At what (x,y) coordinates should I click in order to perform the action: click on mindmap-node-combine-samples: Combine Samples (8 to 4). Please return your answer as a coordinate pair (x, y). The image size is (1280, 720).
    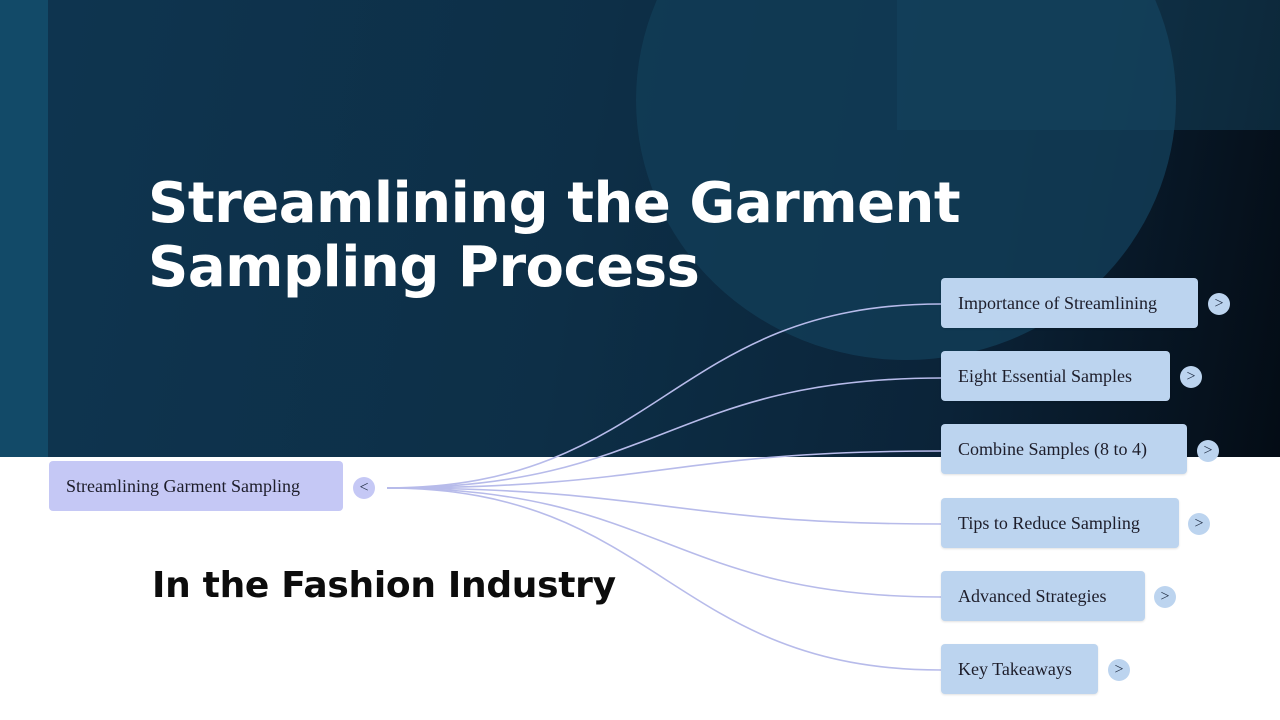
    Looking at the image, I should click on (1064, 449).